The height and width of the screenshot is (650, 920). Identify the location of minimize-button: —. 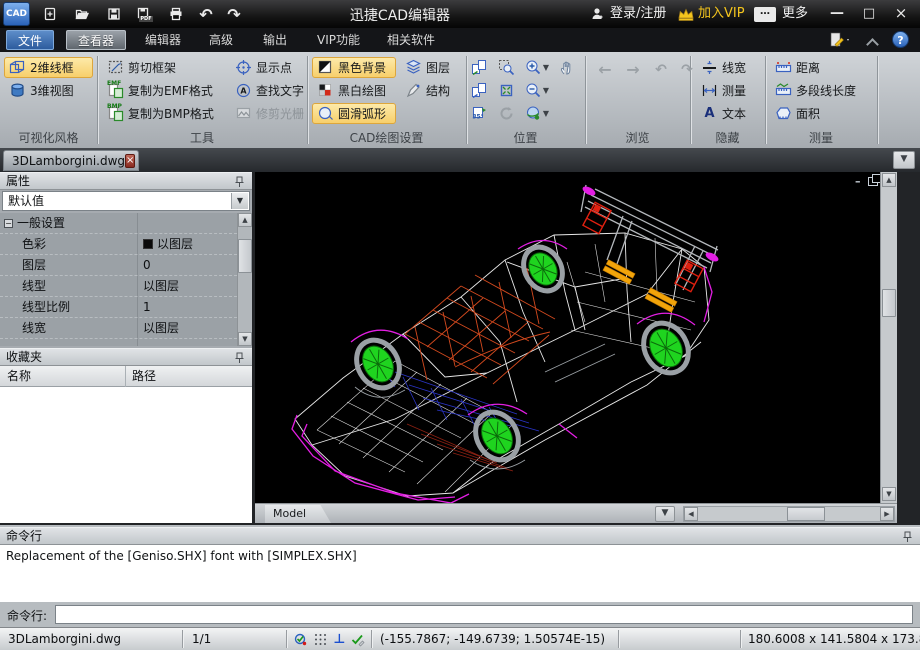
(837, 13).